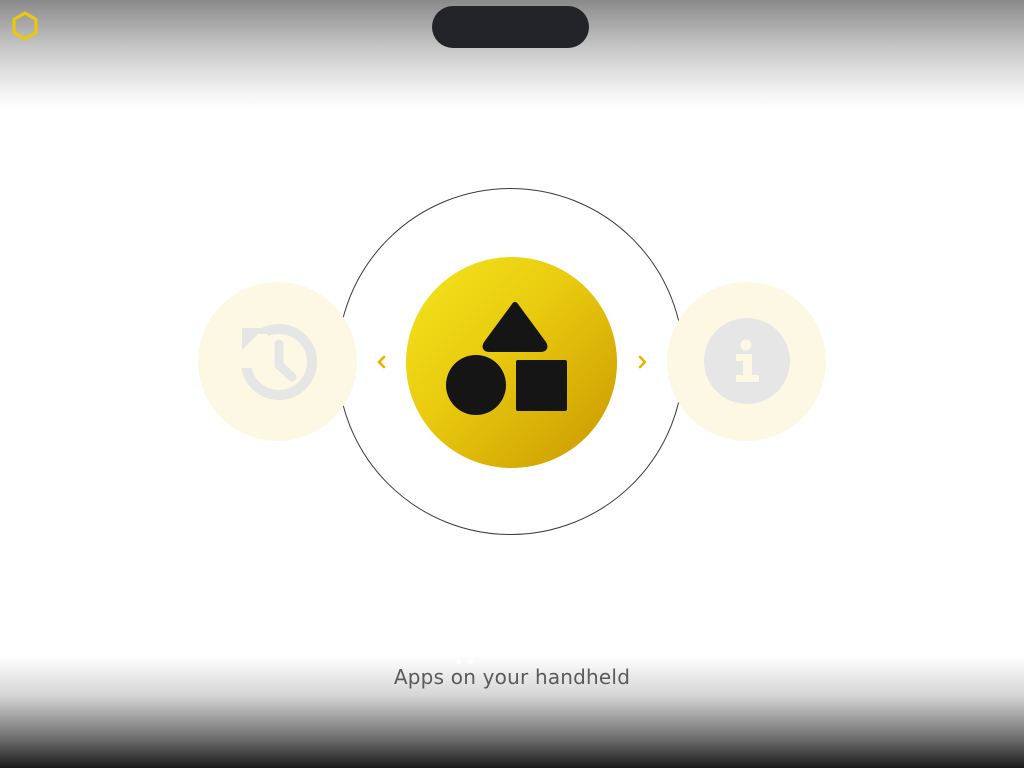 The height and width of the screenshot is (768, 1024). I want to click on info-icon, so click(747, 361).